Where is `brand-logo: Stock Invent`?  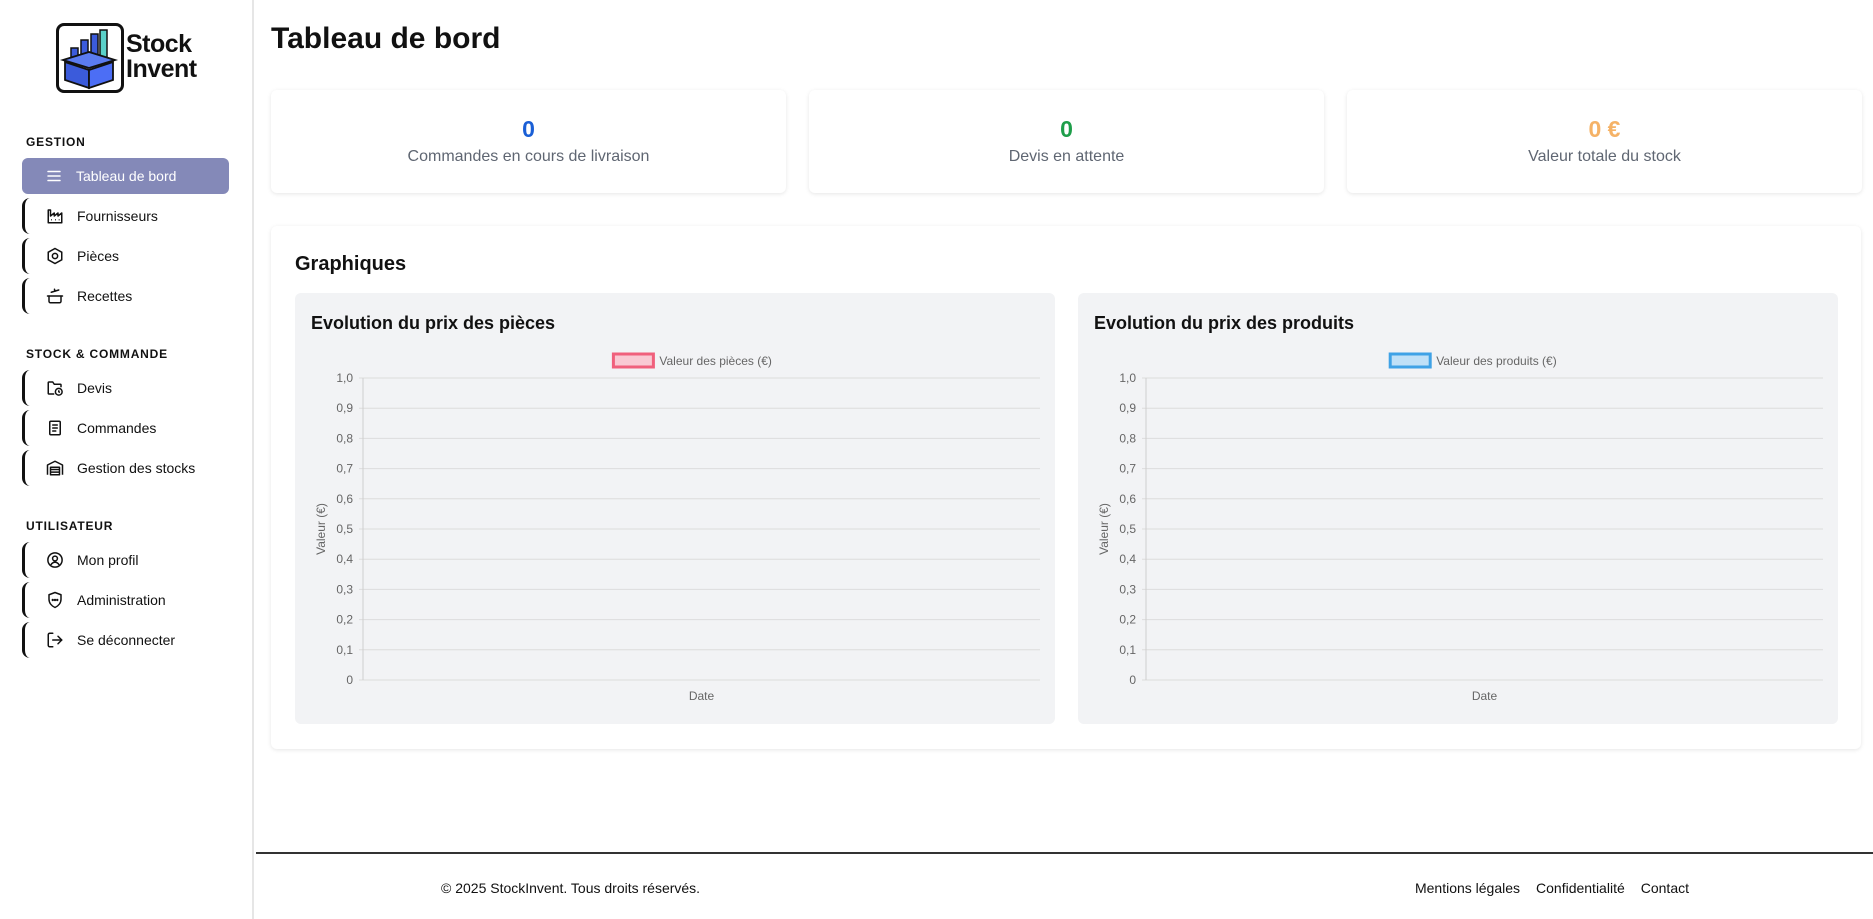 brand-logo: Stock Invent is located at coordinates (131, 59).